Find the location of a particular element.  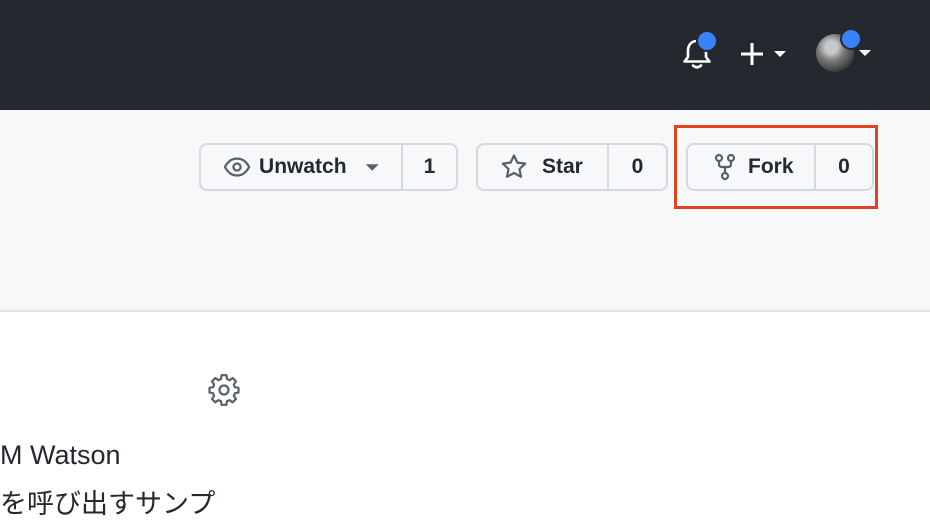

eye-icon is located at coordinates (237, 167).